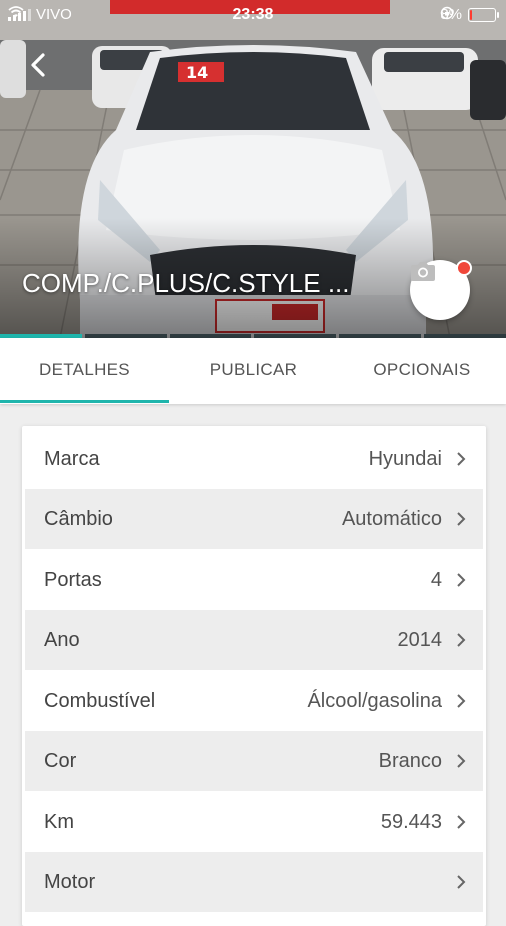  Describe the element at coordinates (464, 268) in the screenshot. I see `notification-dot` at that location.